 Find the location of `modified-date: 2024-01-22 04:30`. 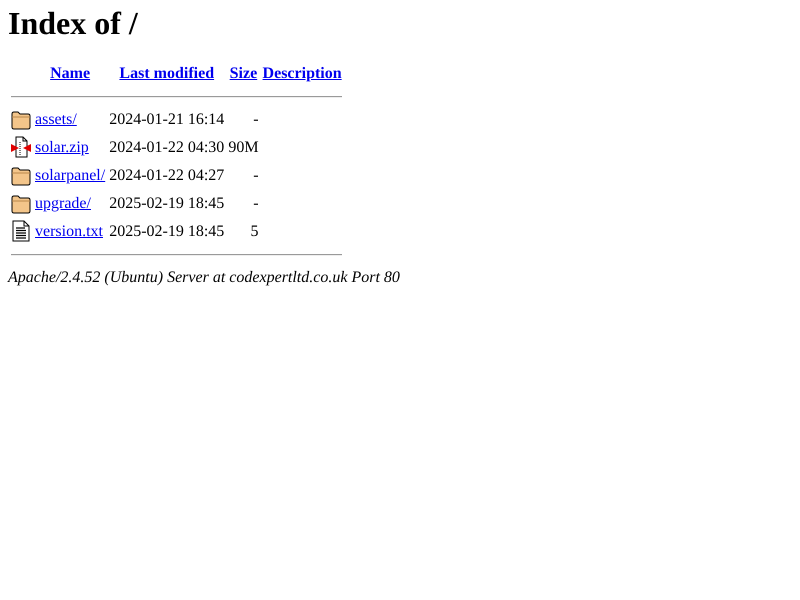

modified-date: 2024-01-22 04:30 is located at coordinates (167, 148).